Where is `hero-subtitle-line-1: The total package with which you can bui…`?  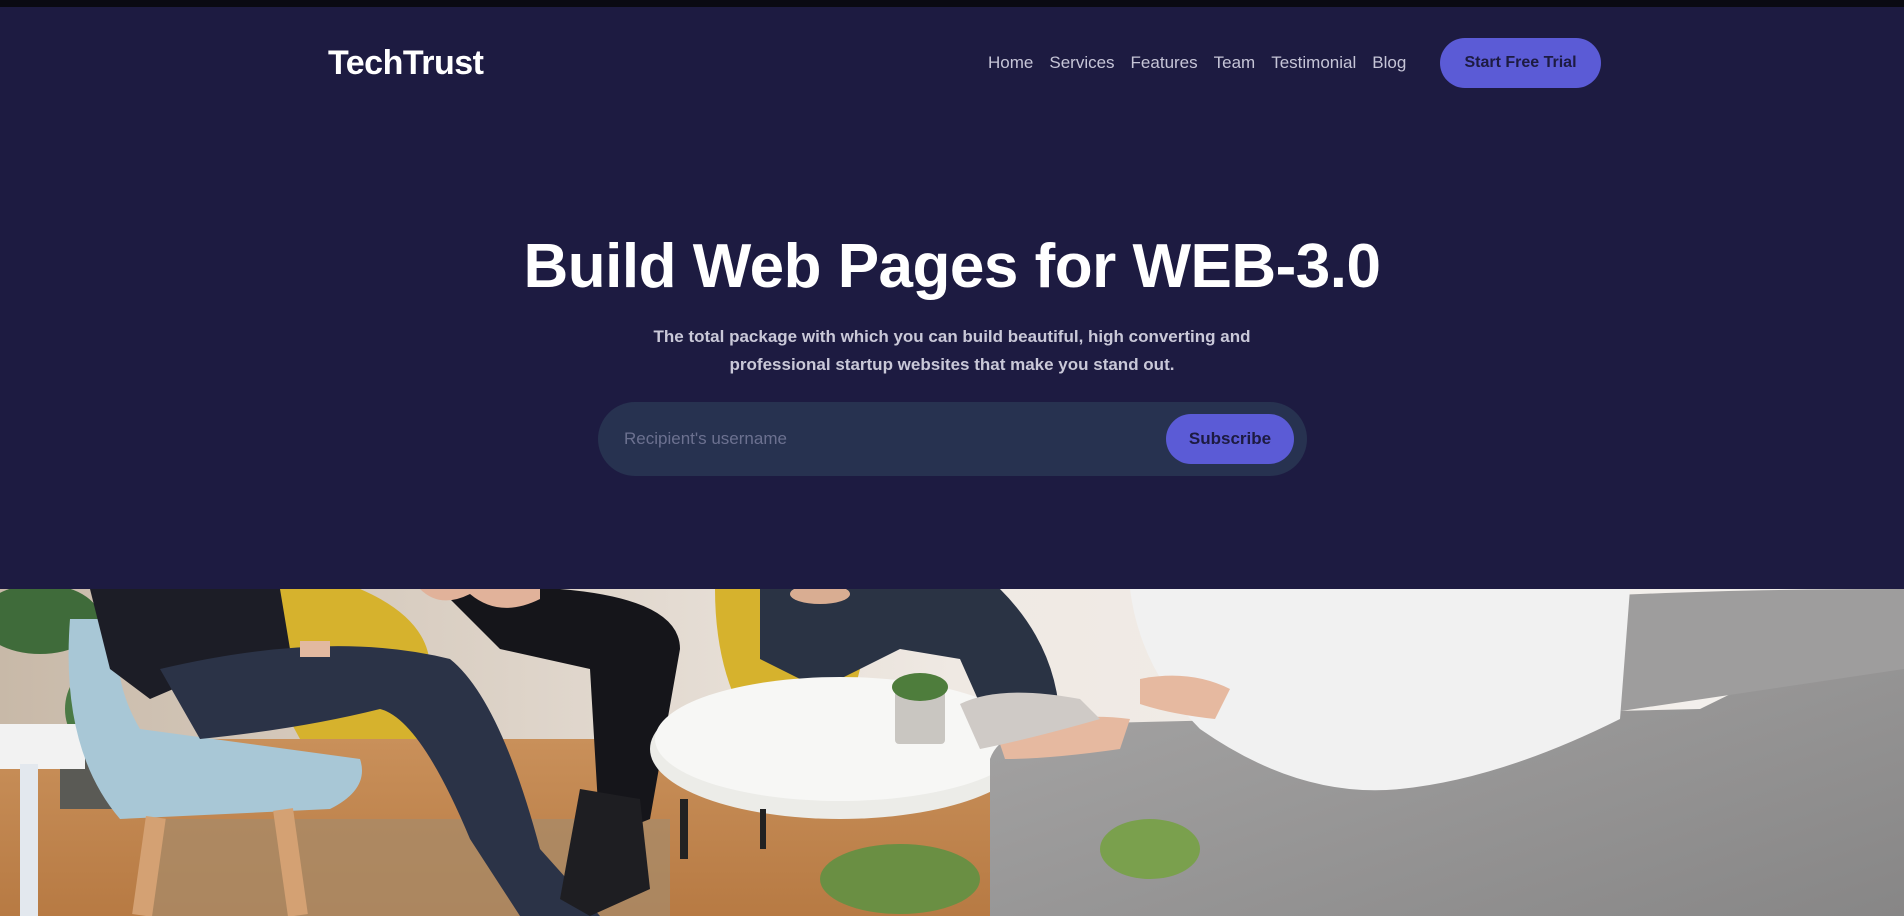 hero-subtitle-line-1: The total package with which you can bui… is located at coordinates (952, 336).